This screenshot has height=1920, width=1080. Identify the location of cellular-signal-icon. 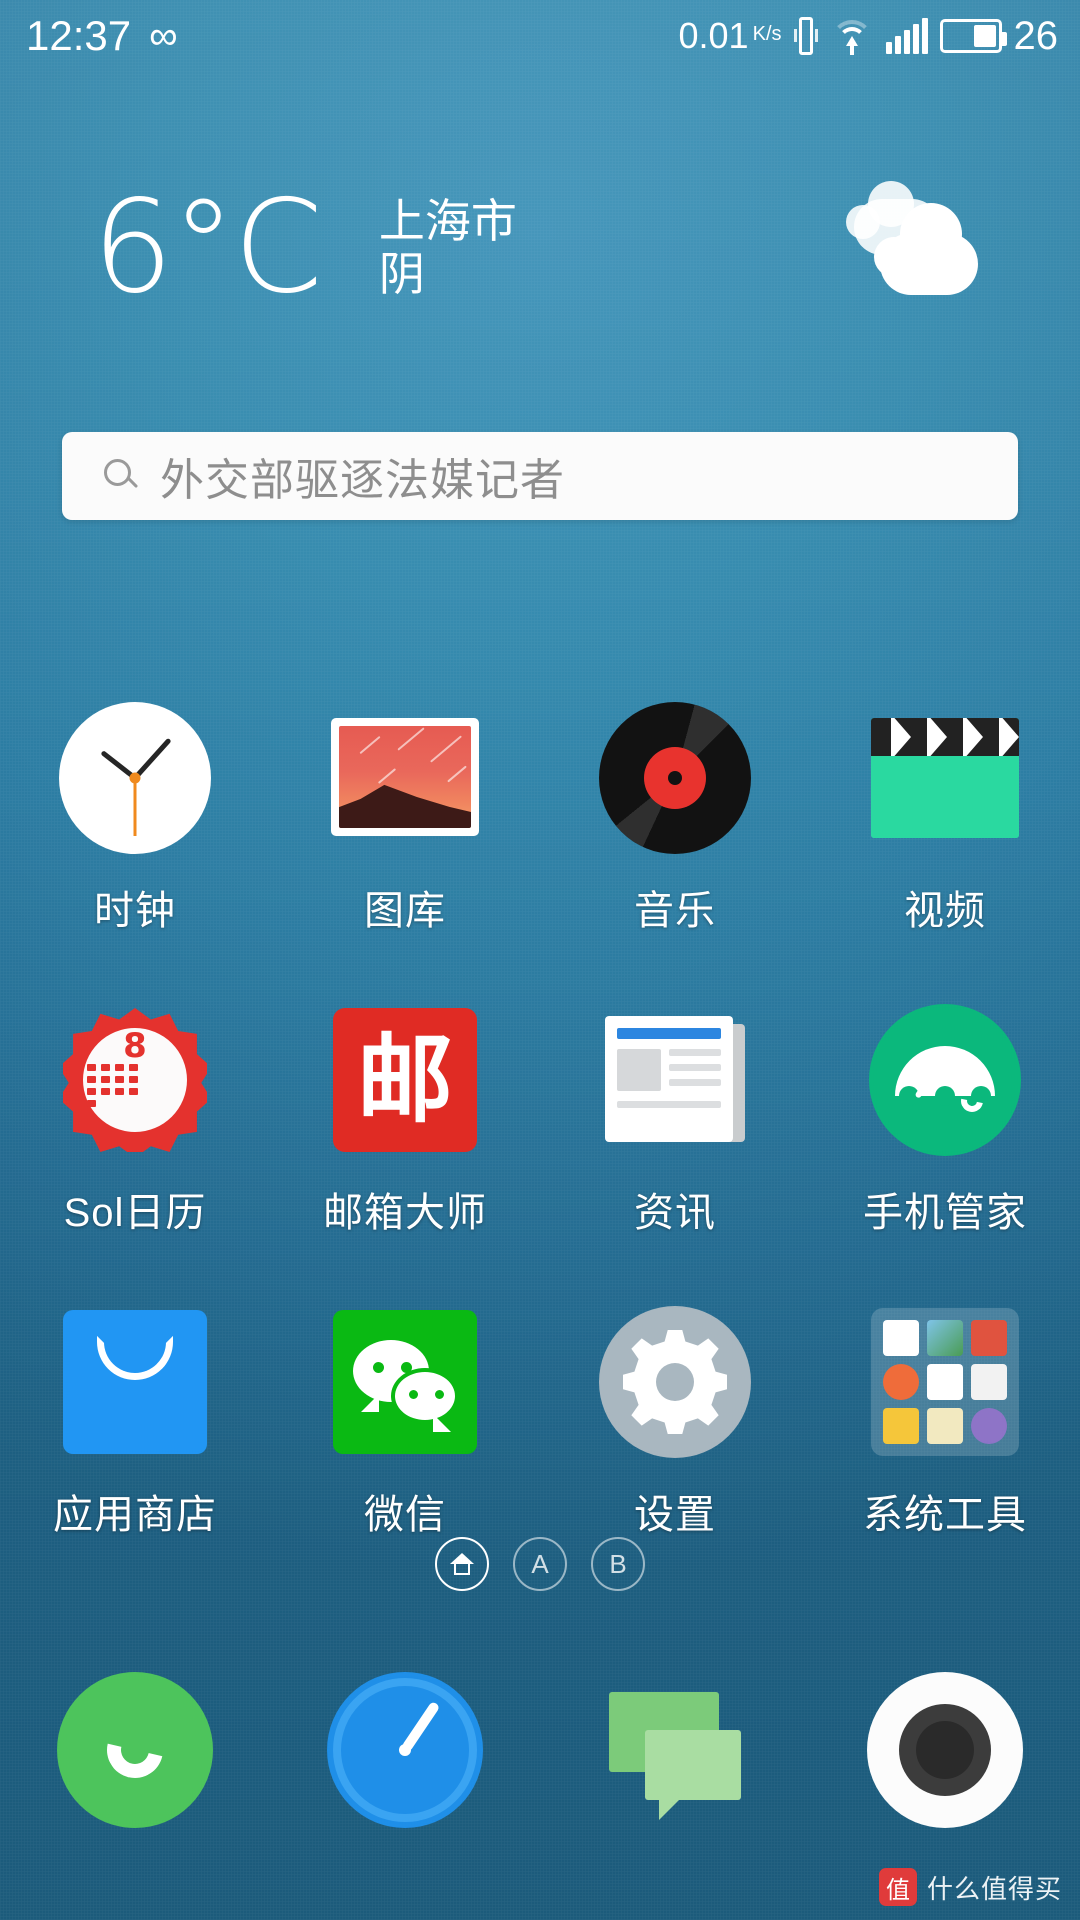
(906, 36).